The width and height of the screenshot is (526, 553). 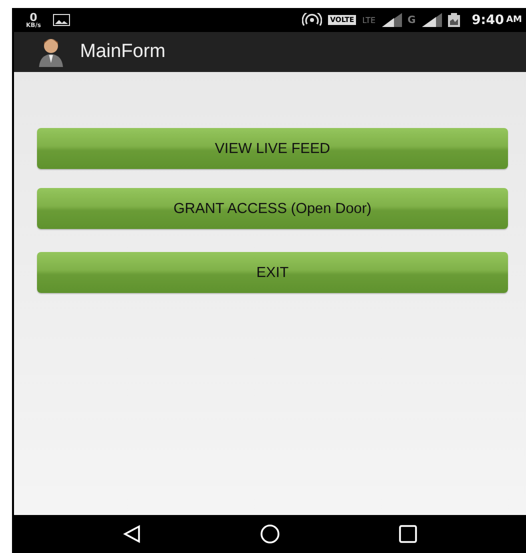 I want to click on network-label: G, so click(x=412, y=20).